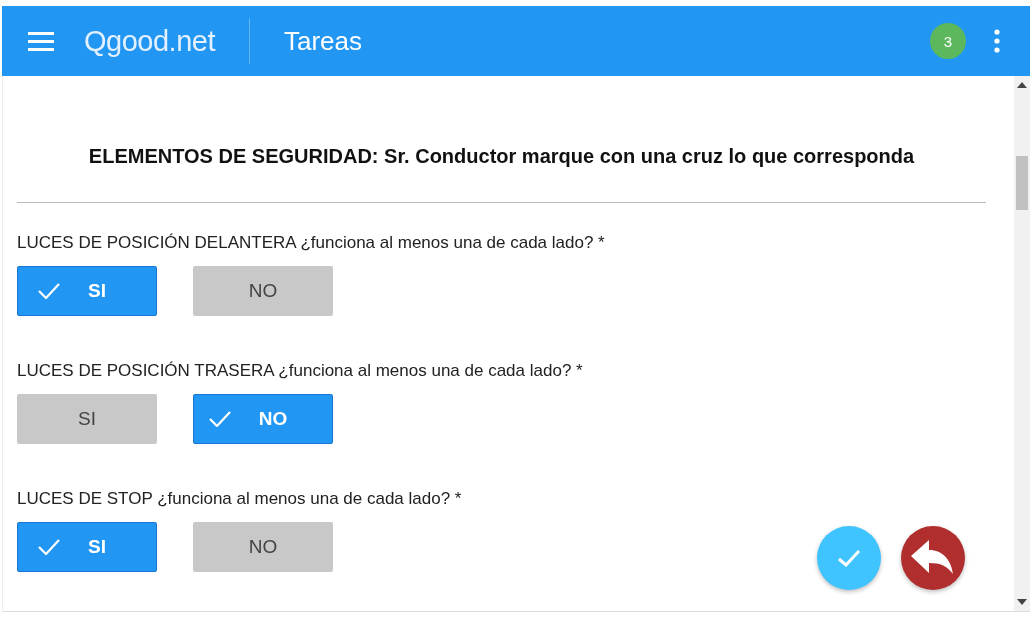 The image size is (1034, 618). Describe the element at coordinates (501, 156) in the screenshot. I see `section-title: ELEMENTOS DE SEGURIDAD: Sr. Conductor marque con una cruz lo que corresponda` at that location.